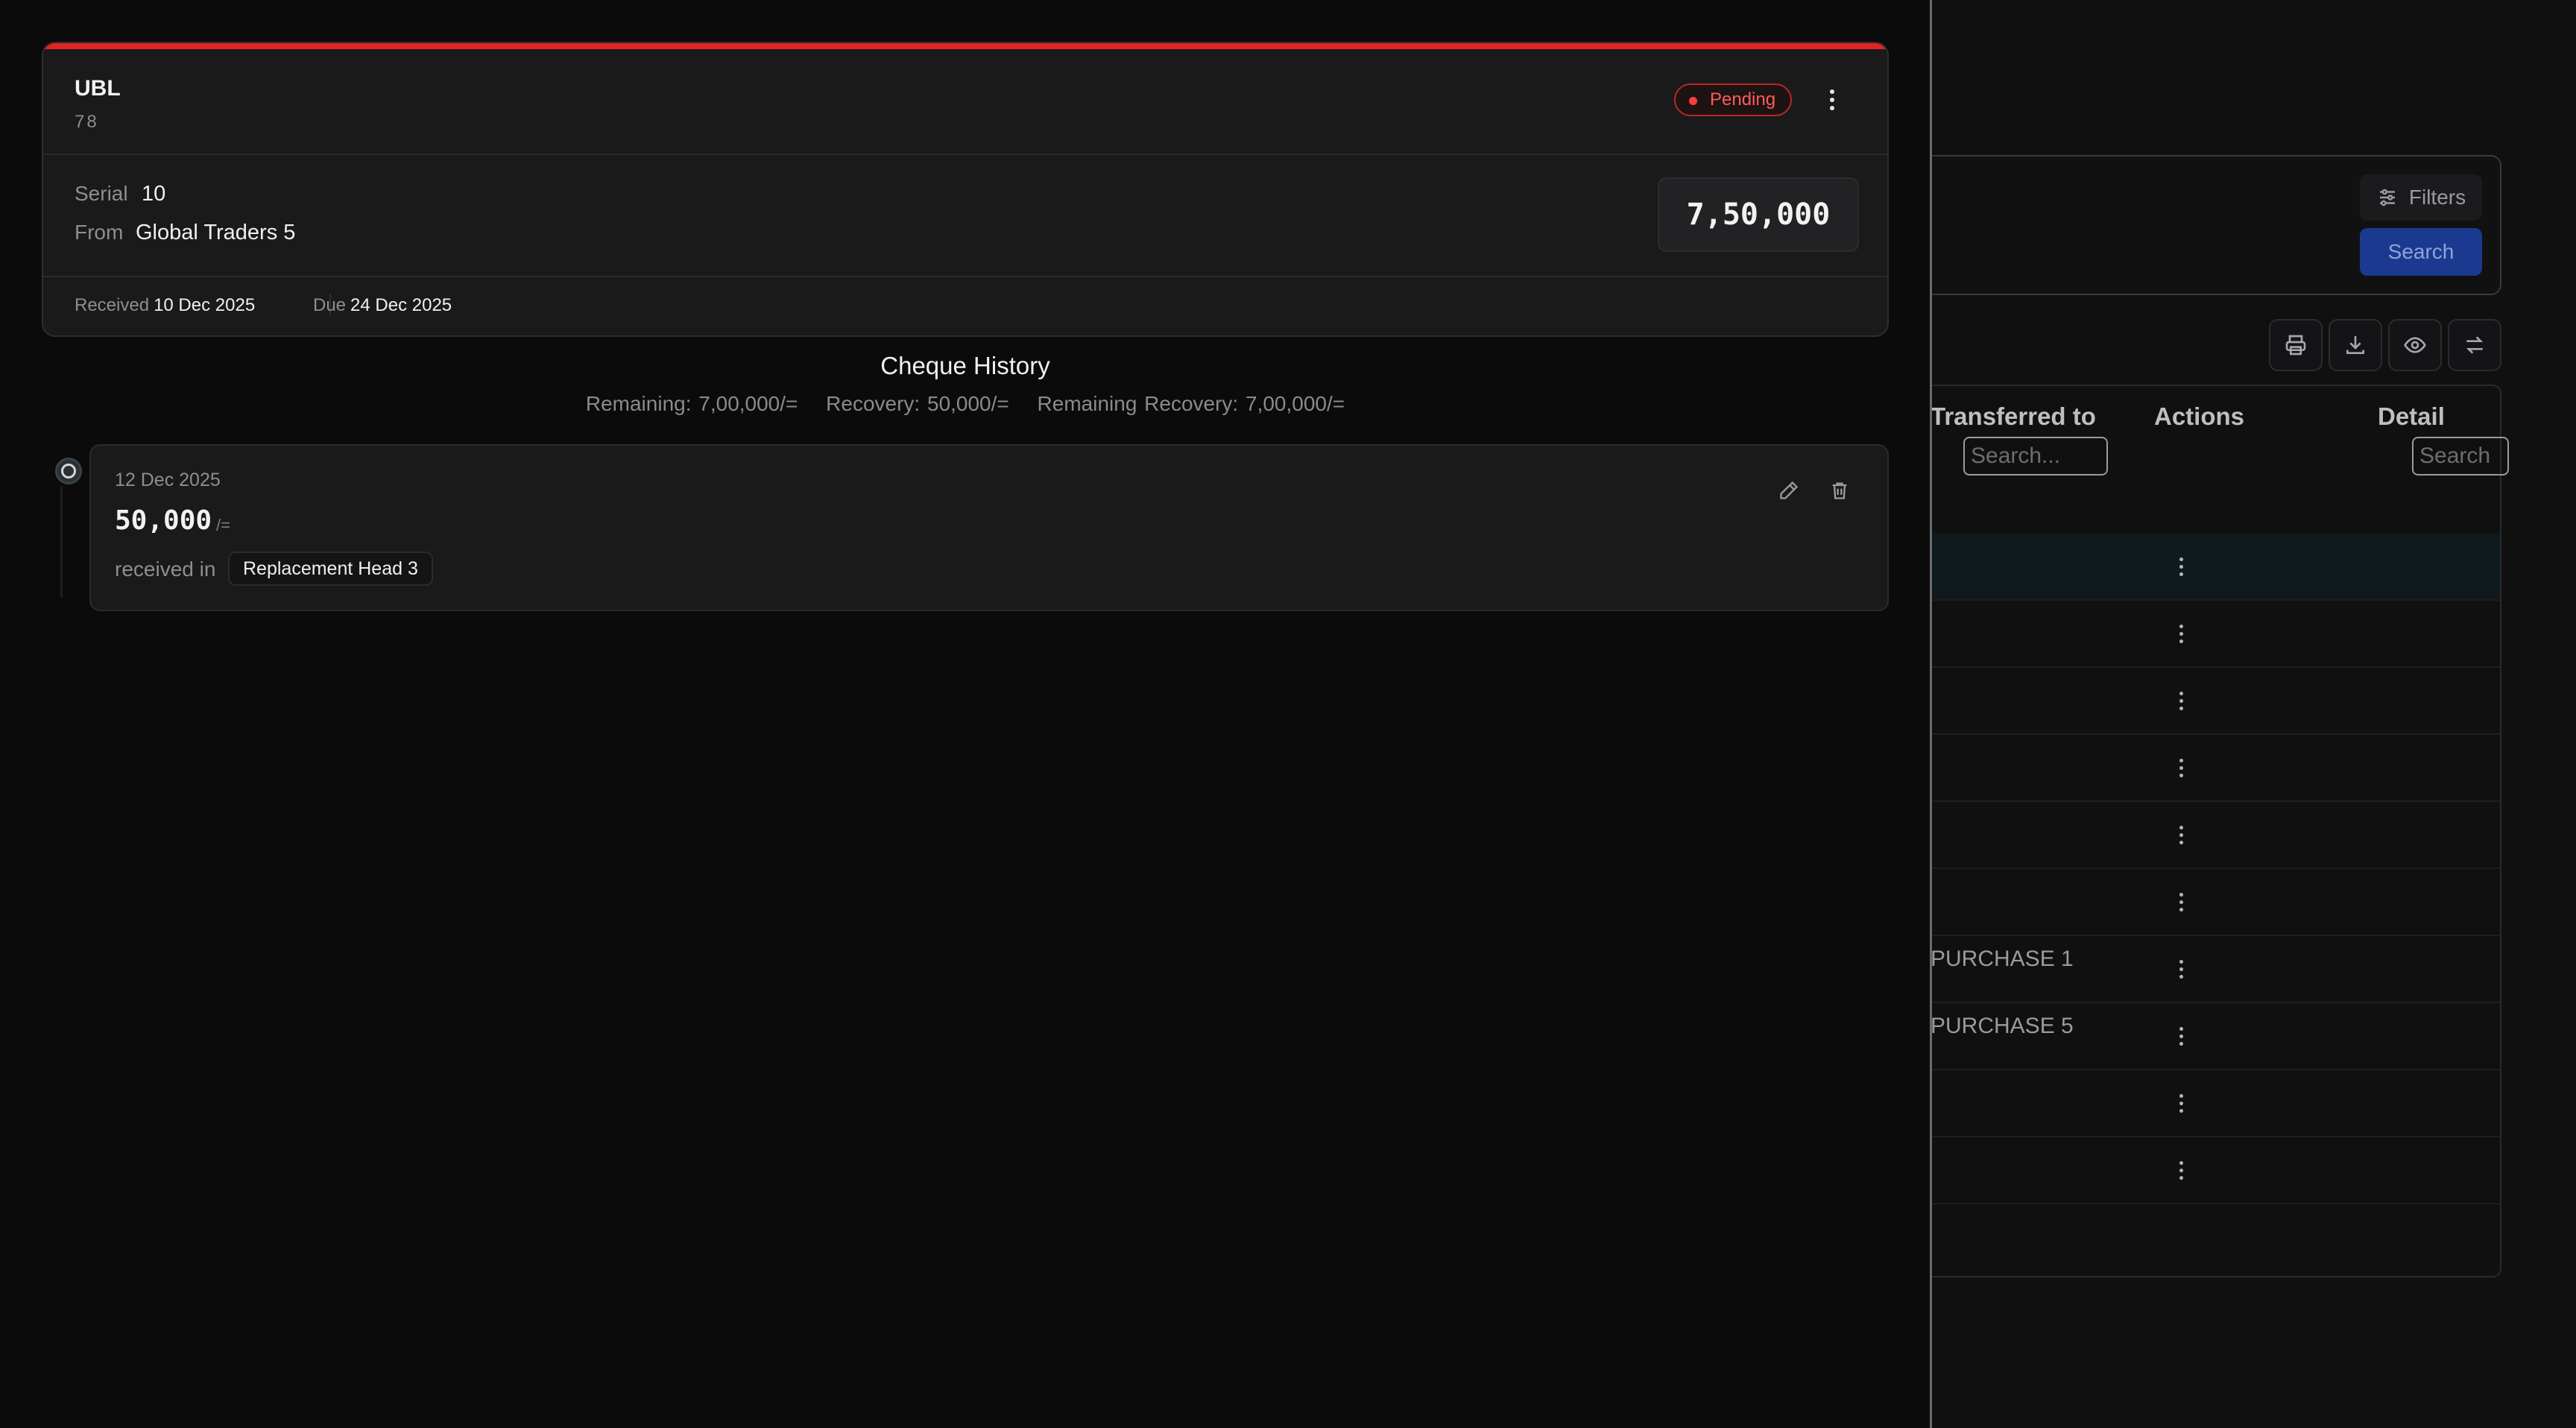 This screenshot has width=2576, height=1428. What do you see at coordinates (87, 122) in the screenshot?
I see `account-number: 78` at bounding box center [87, 122].